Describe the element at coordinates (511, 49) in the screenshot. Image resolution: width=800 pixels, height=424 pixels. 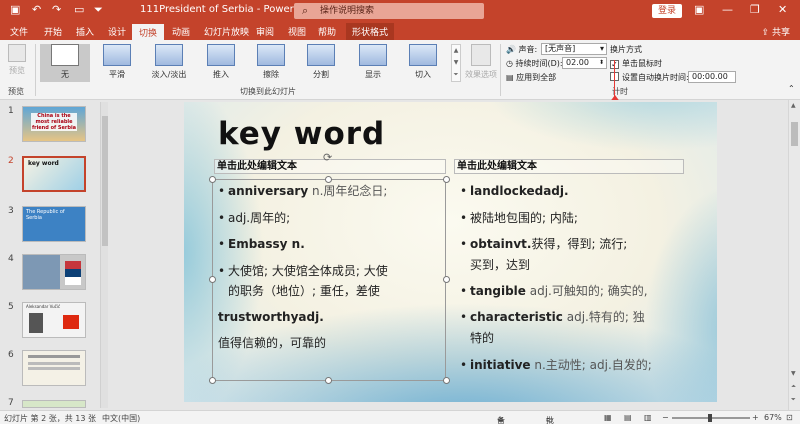
I see `sound-icon: 🔊` at that location.